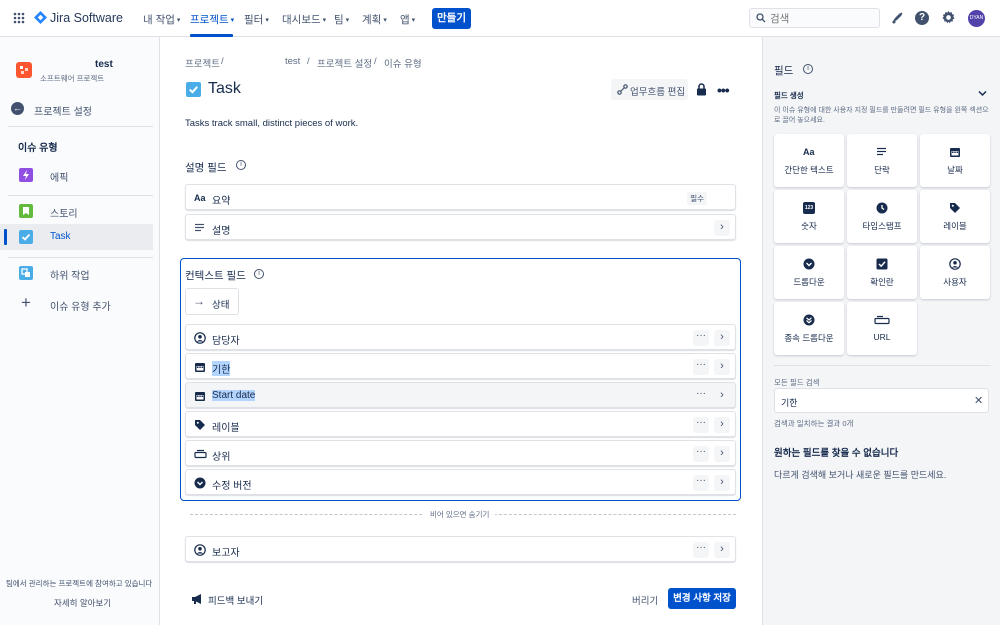 Image resolution: width=1000 pixels, height=625 pixels. What do you see at coordinates (200, 454) in the screenshot?
I see `parent-icon` at bounding box center [200, 454].